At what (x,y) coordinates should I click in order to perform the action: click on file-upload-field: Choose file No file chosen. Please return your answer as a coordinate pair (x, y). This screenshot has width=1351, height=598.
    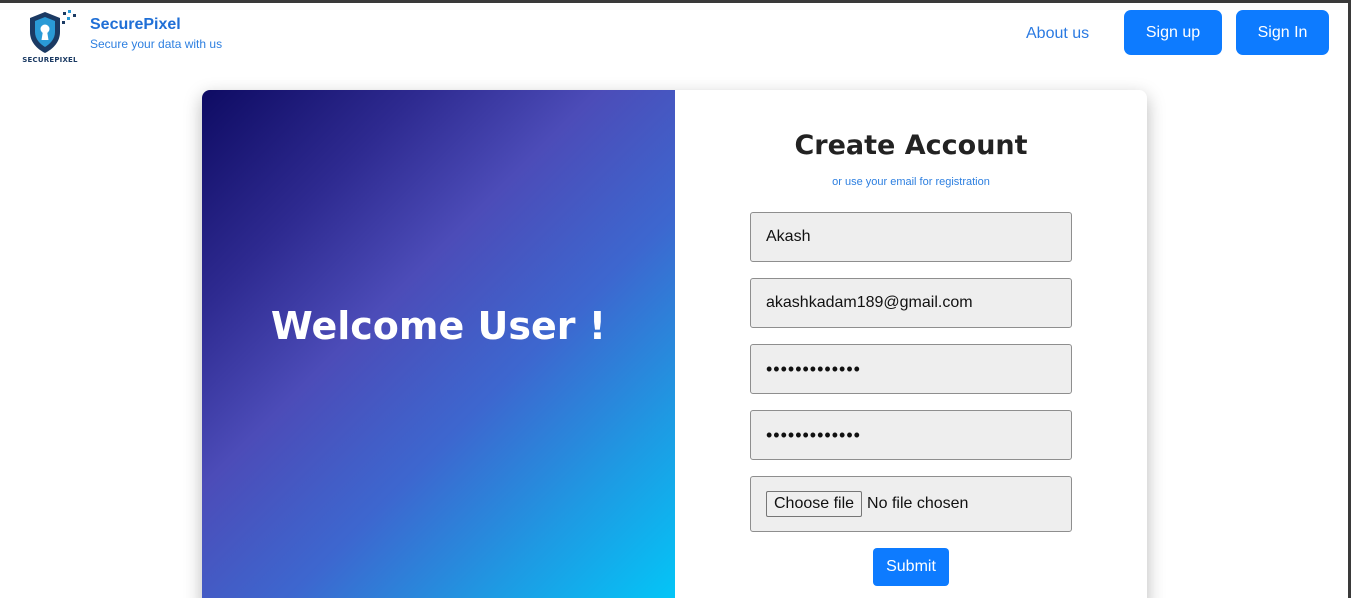
    Looking at the image, I should click on (911, 504).